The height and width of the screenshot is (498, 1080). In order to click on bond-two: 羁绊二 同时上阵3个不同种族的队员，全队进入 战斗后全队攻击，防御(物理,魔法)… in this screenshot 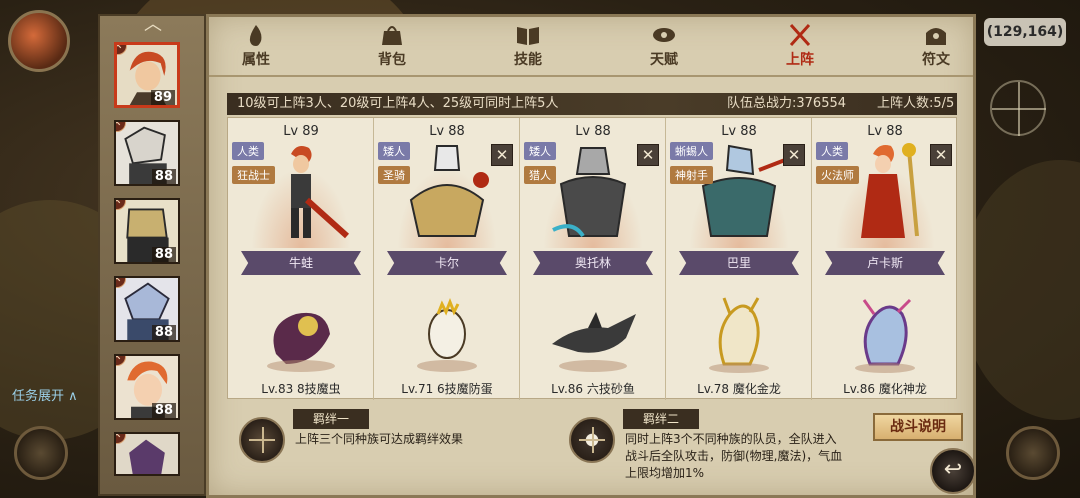, I will do `click(719, 449)`.